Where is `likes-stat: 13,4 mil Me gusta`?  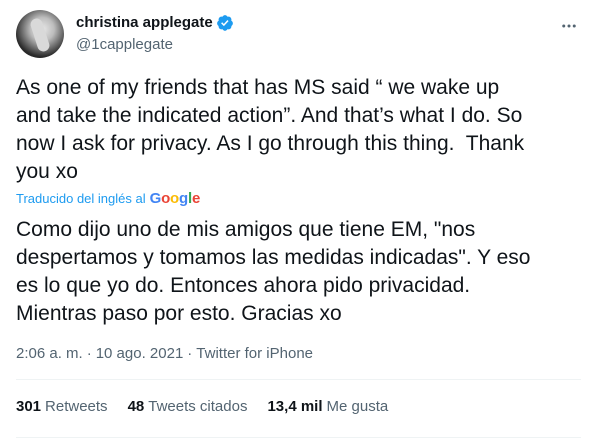 likes-stat: 13,4 mil Me gusta is located at coordinates (327, 407).